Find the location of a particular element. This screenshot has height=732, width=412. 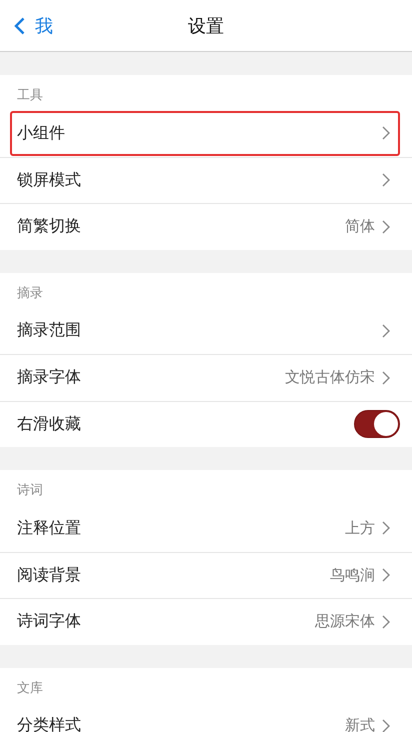

setting-label: 诗词字体 is located at coordinates (166, 621).